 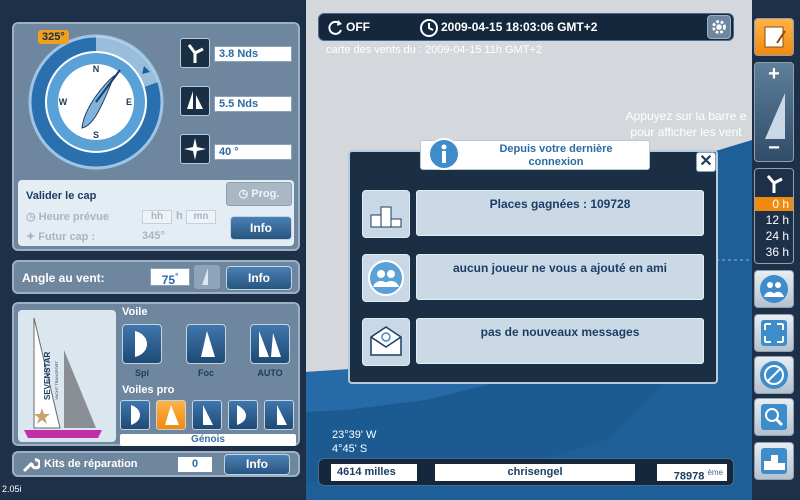 I want to click on friends-toolbar-icon, so click(x=774, y=289).